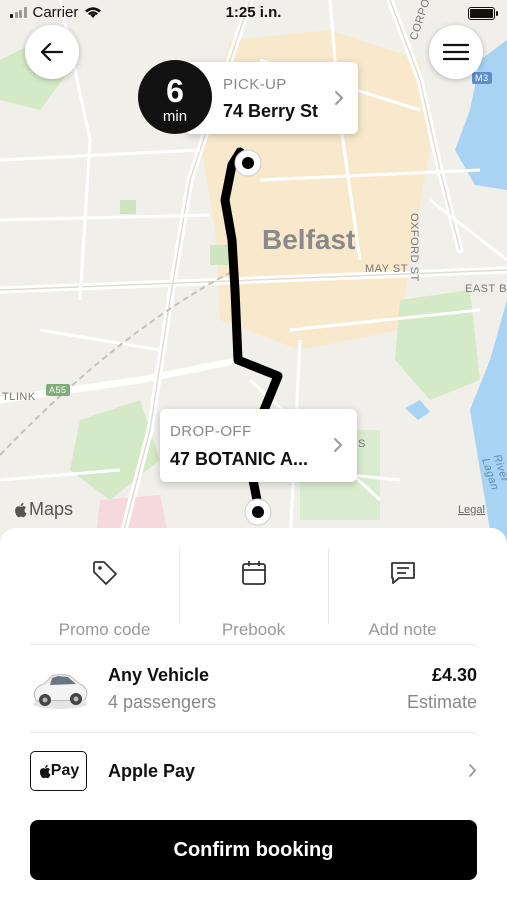 This screenshot has width=507, height=900. What do you see at coordinates (362, 444) in the screenshot?
I see `map-street-label: S` at bounding box center [362, 444].